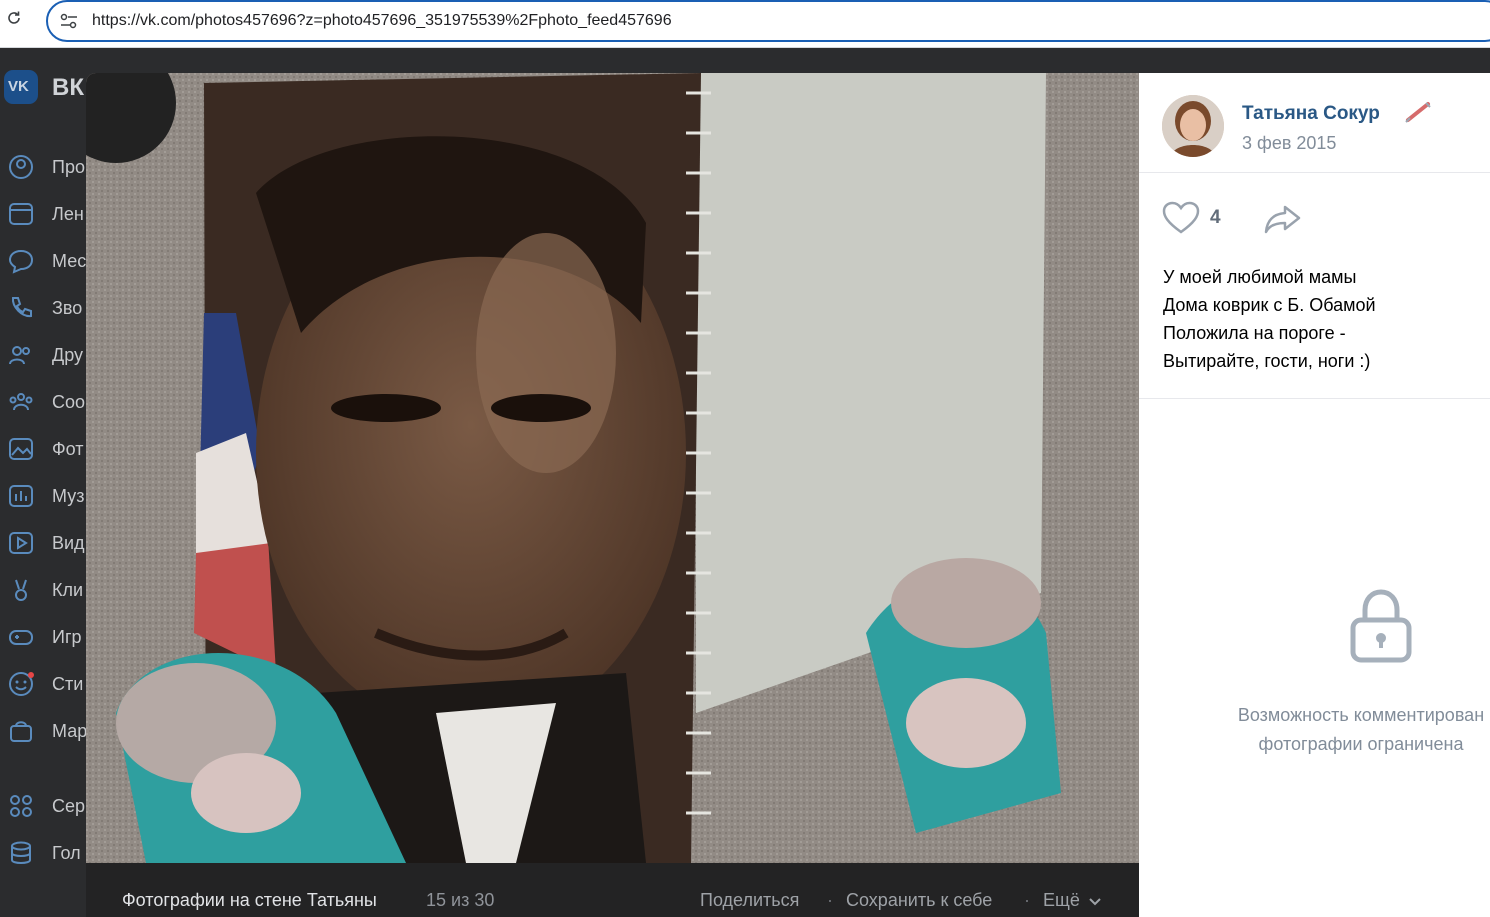 The height and width of the screenshot is (917, 1490). I want to click on heart-icon, so click(1181, 218).